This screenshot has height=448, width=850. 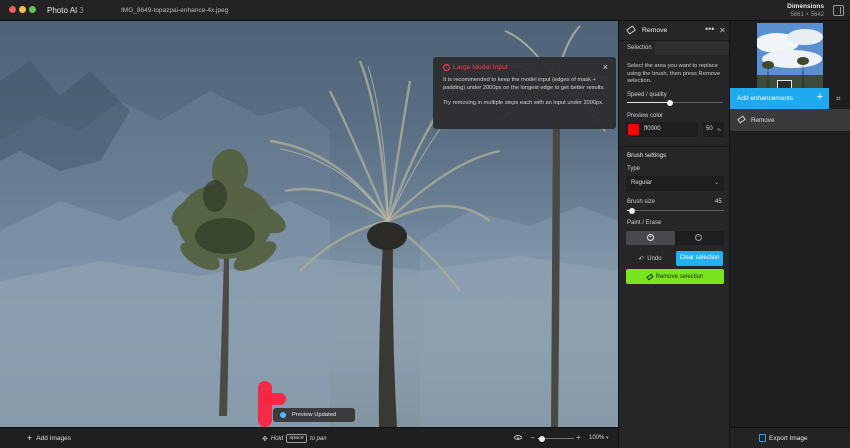 What do you see at coordinates (524, 67) in the screenshot?
I see `popup-title-row: ! Large Model Input` at bounding box center [524, 67].